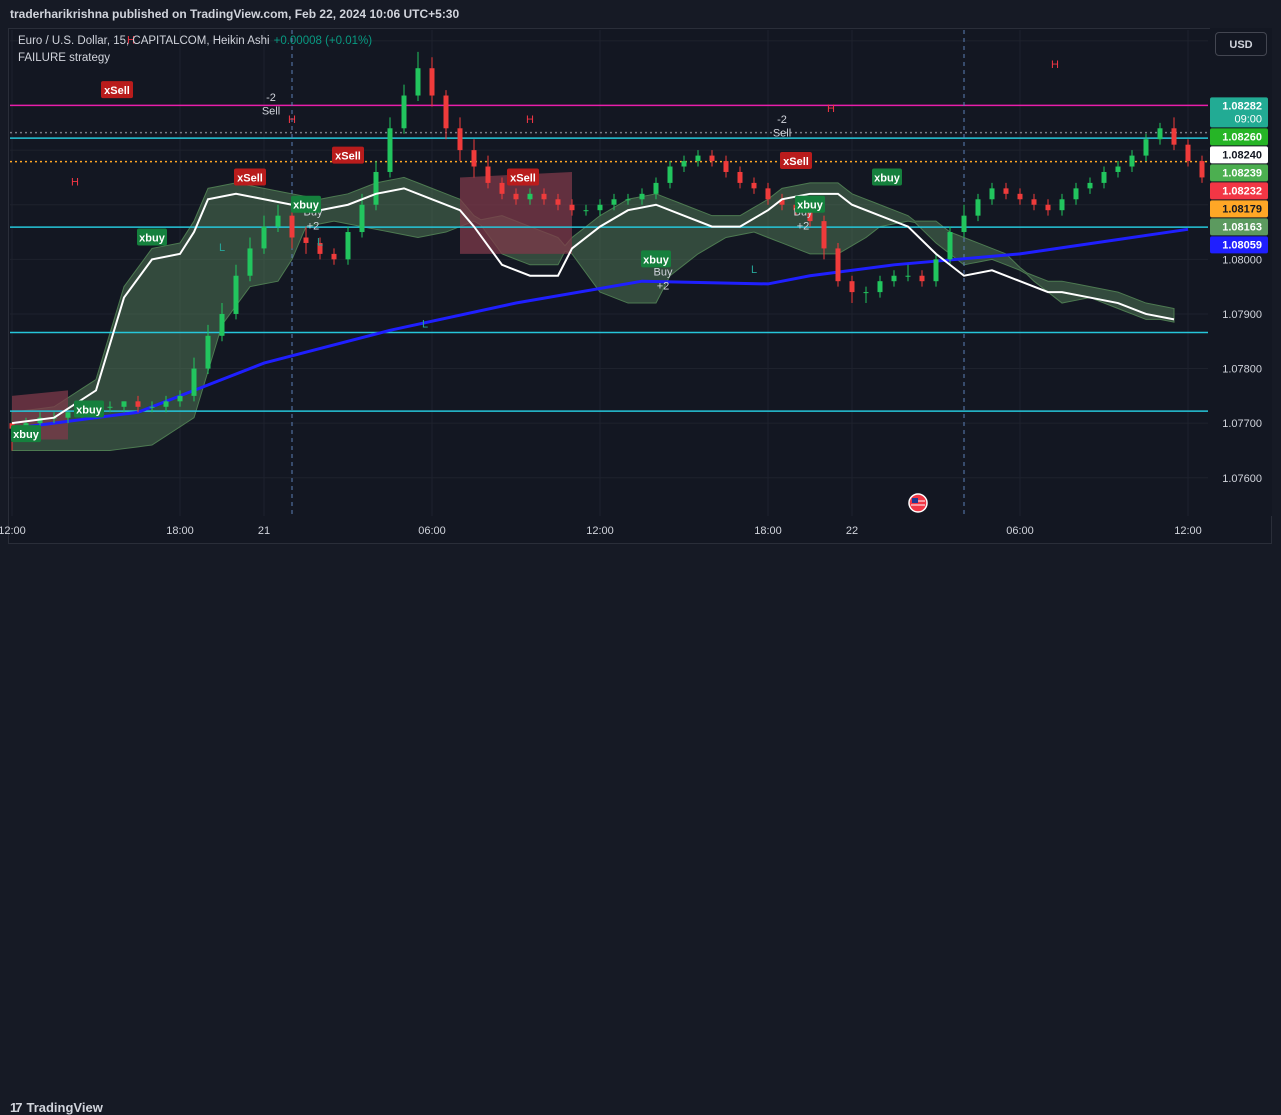 The height and width of the screenshot is (1115, 1281). I want to click on price-badge: 1.08059, so click(1239, 245).